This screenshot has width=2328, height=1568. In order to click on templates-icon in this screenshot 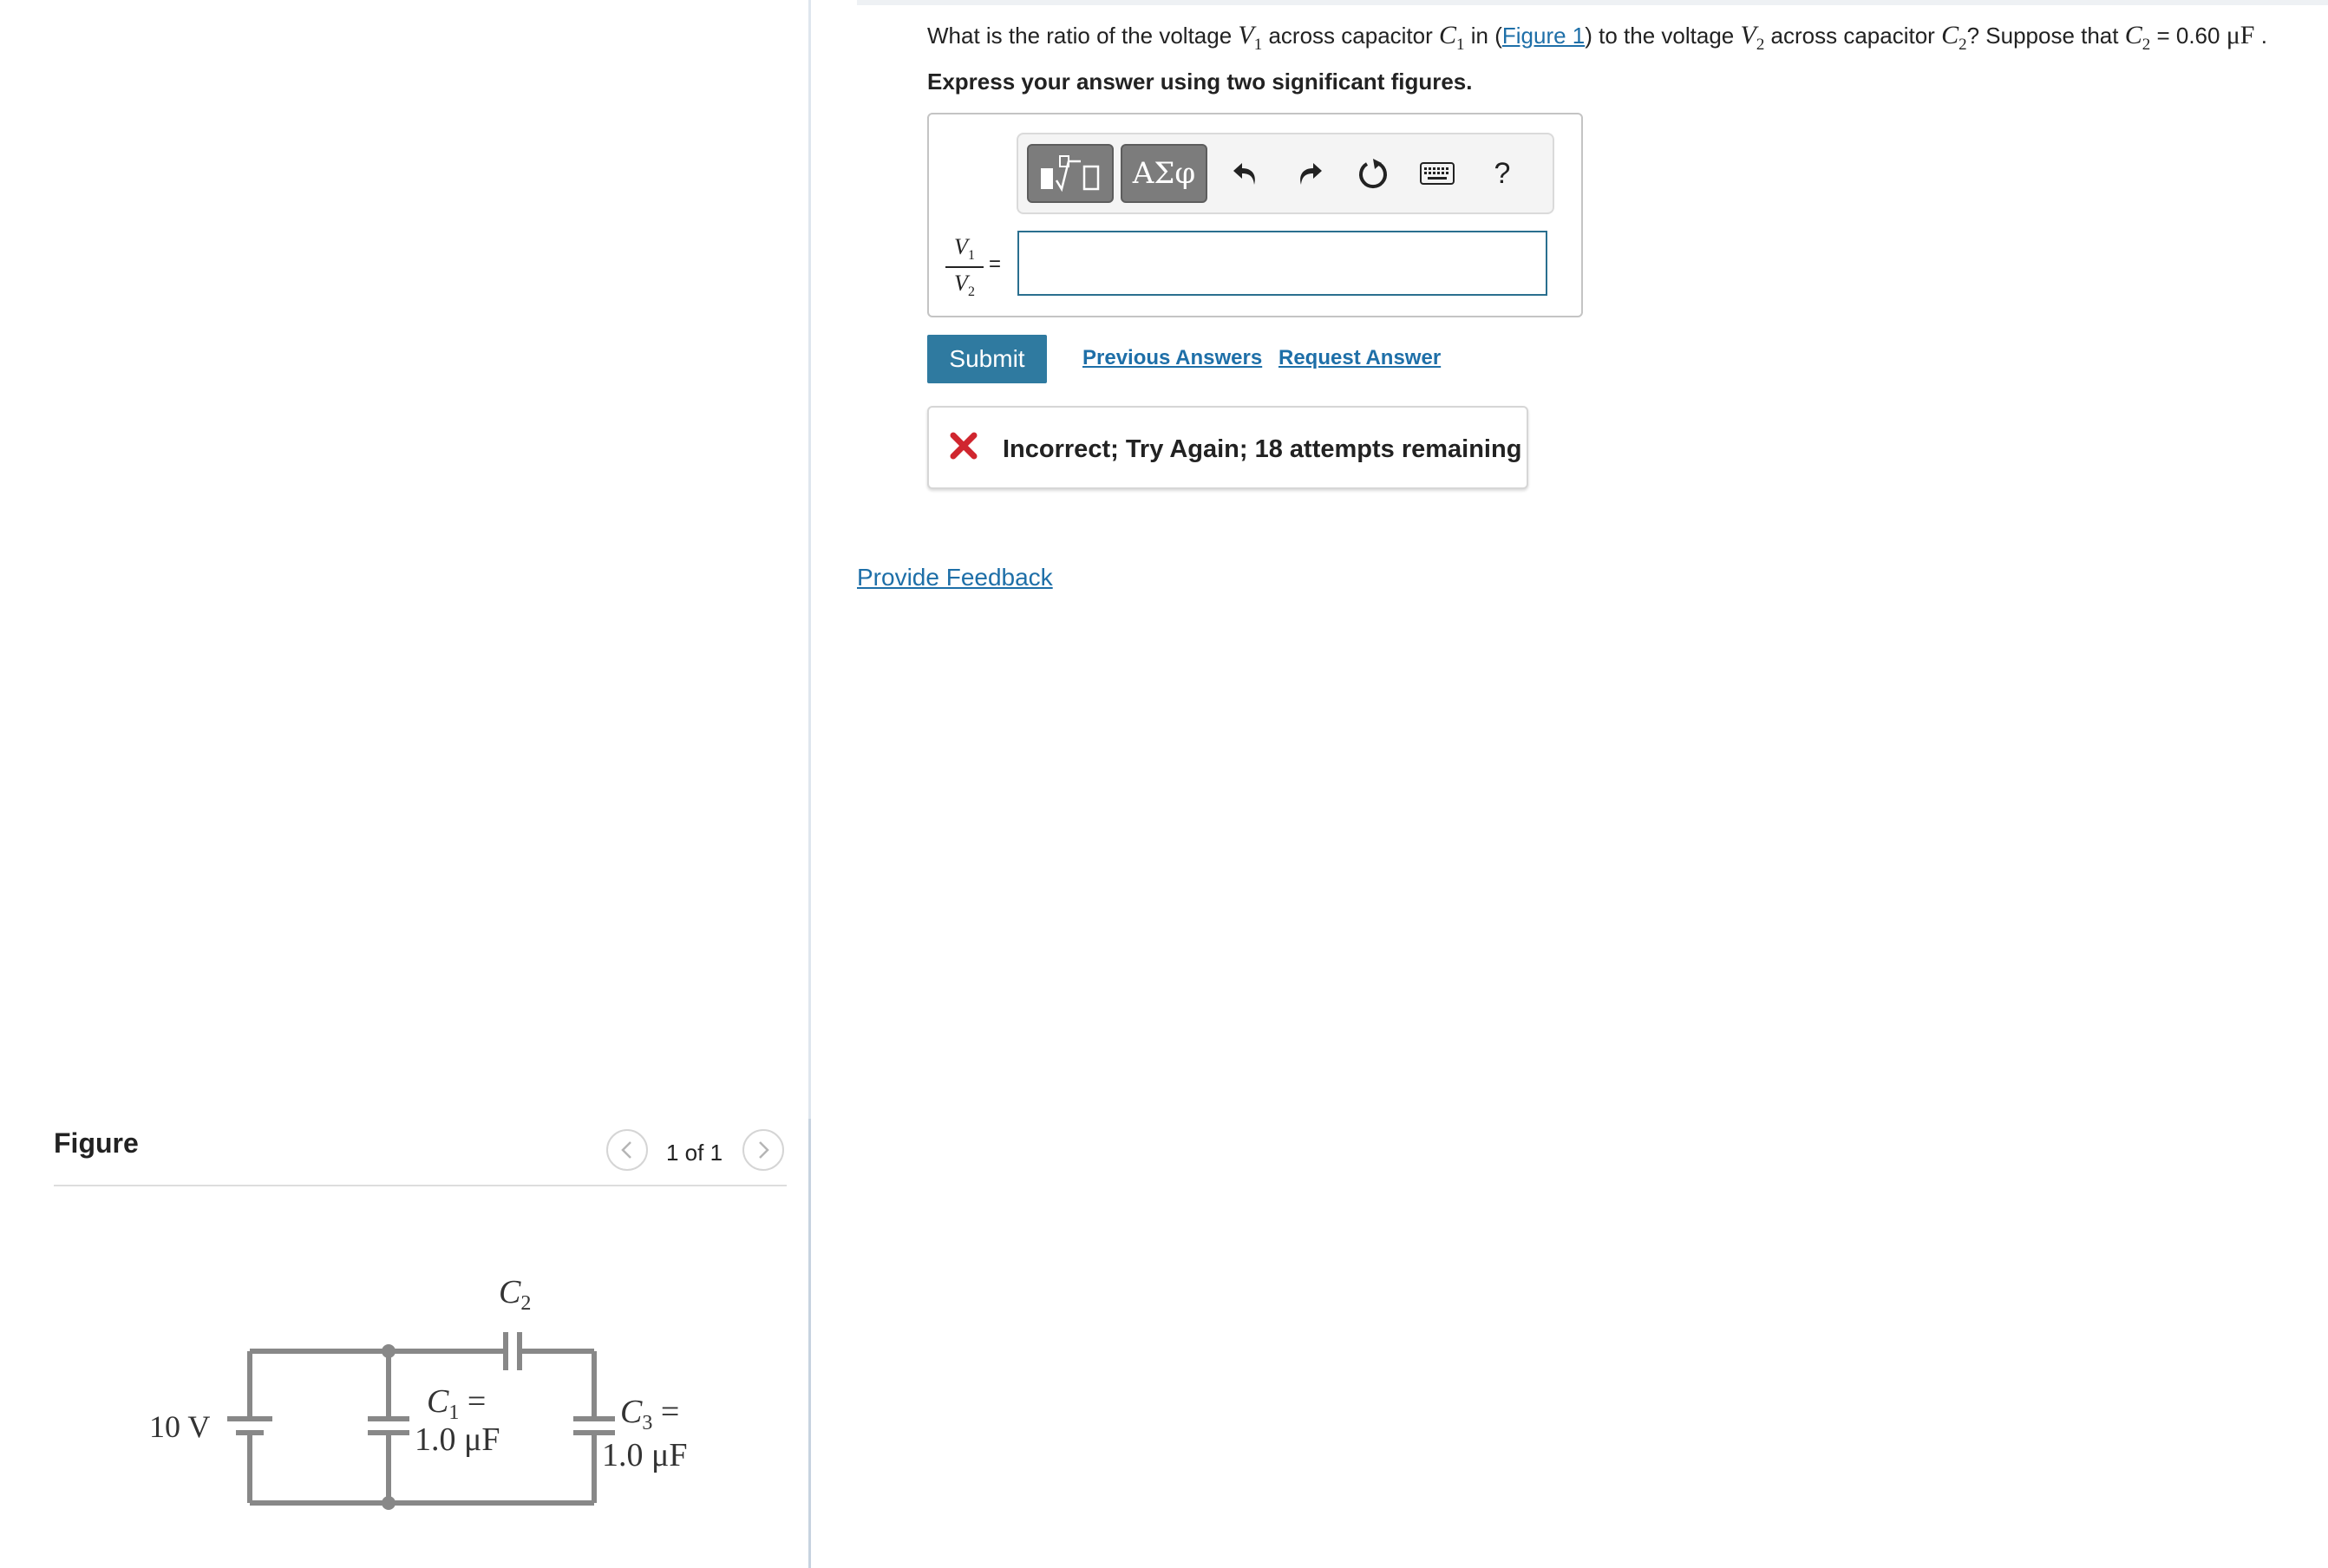, I will do `click(1070, 174)`.